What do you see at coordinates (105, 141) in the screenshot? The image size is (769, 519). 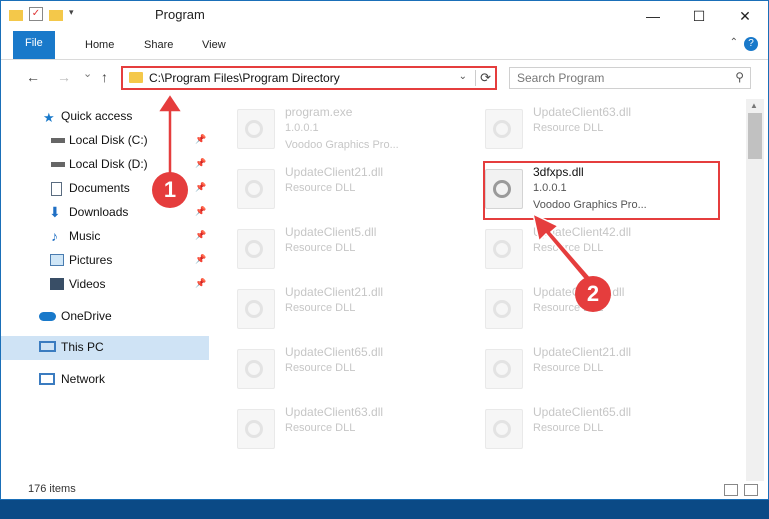 I see `sidebar-item-local-disk-c: Local Disk (C:) 📌` at bounding box center [105, 141].